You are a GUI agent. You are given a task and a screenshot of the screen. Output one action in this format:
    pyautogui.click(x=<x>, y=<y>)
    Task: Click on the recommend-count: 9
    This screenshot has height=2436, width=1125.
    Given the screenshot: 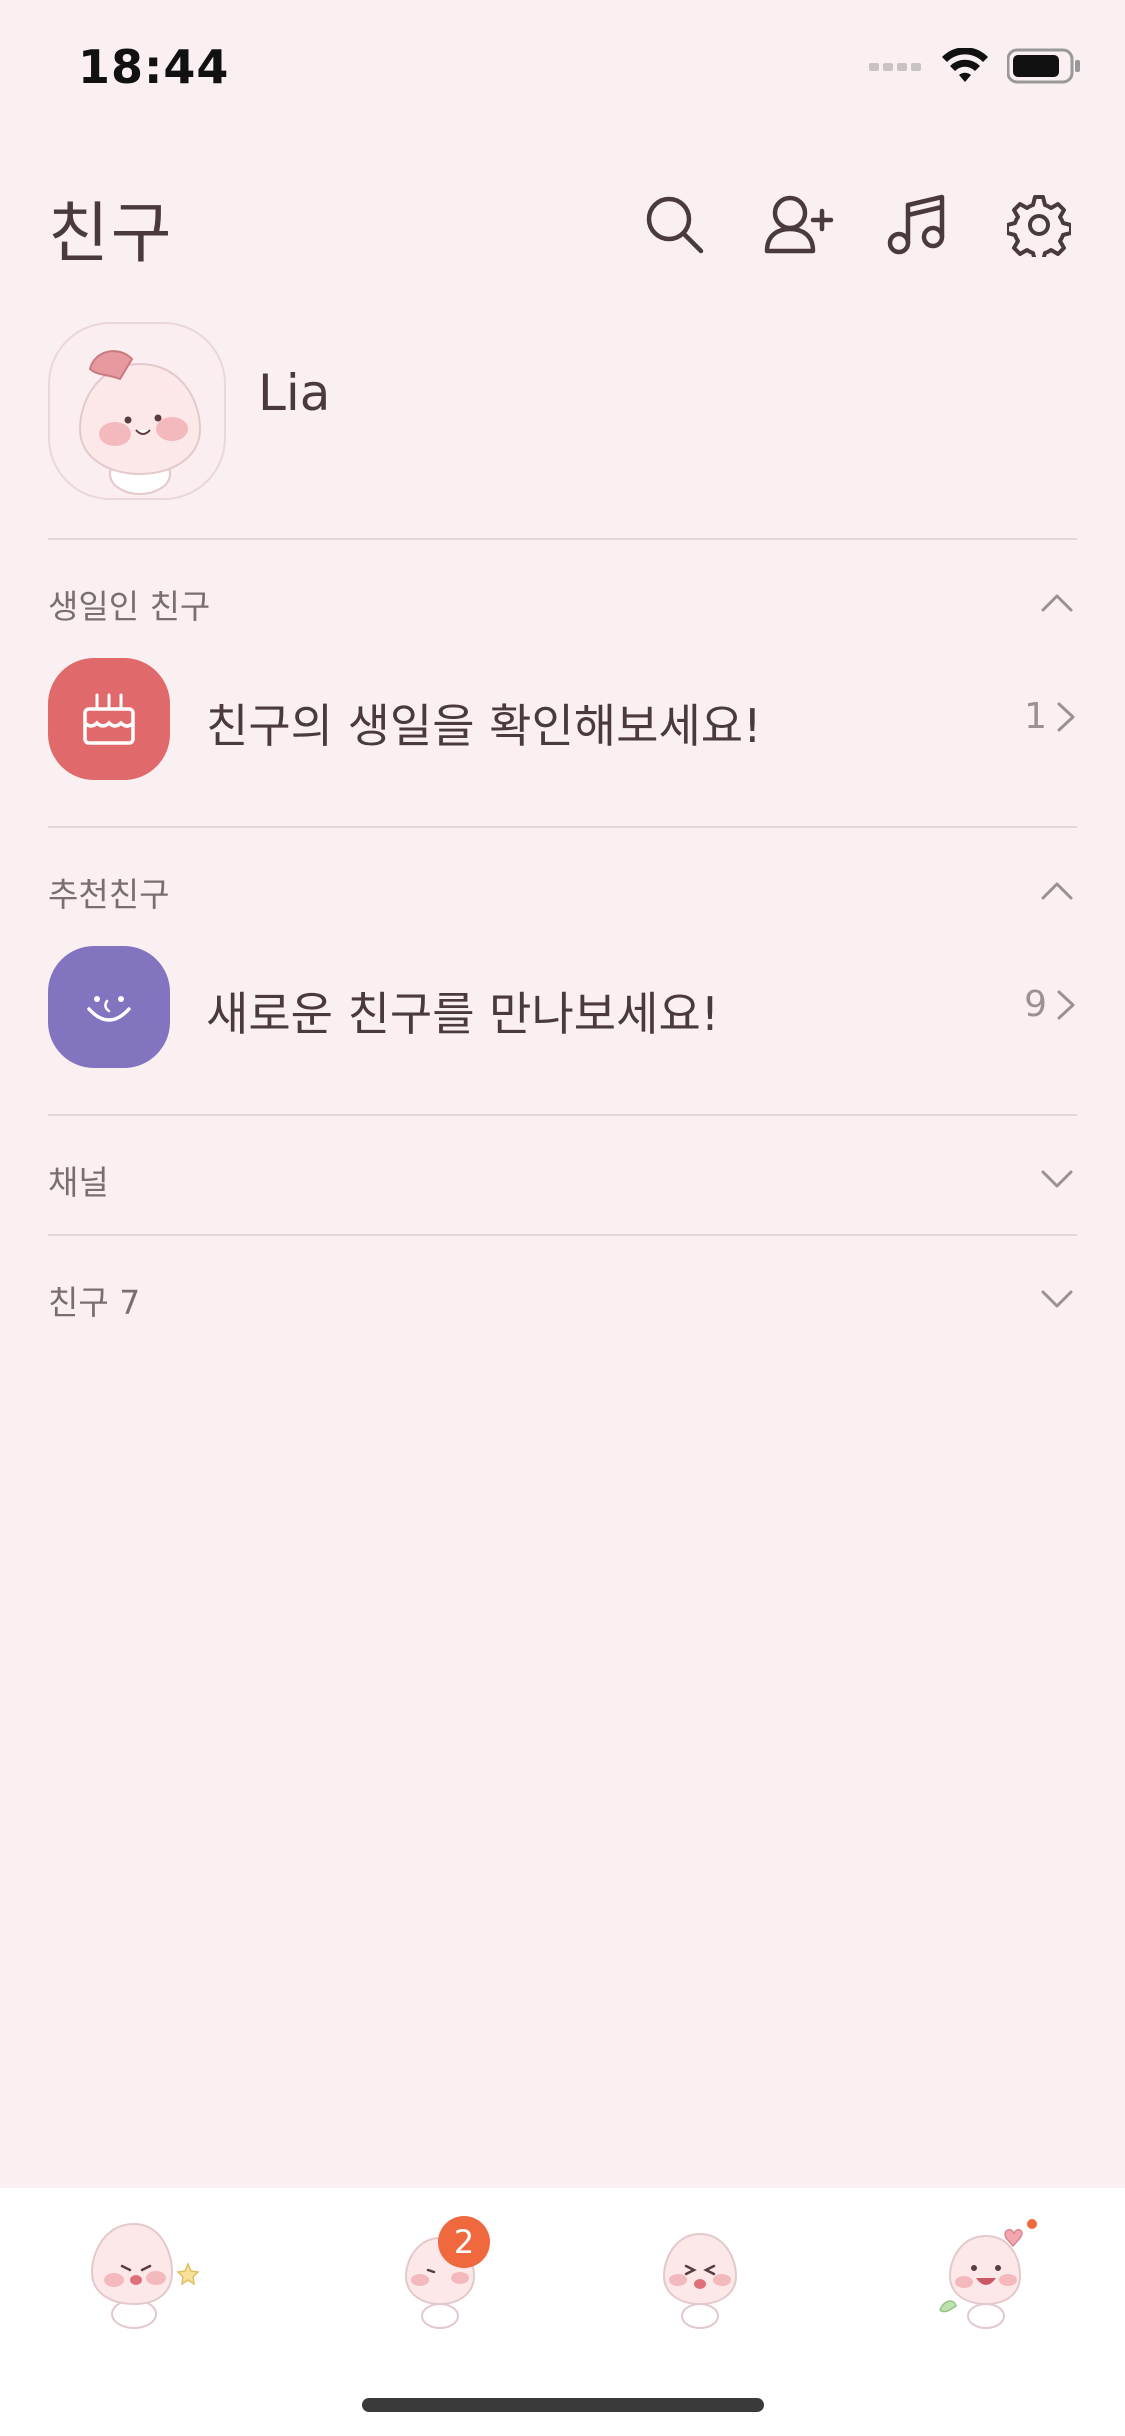 What is the action you would take?
    pyautogui.click(x=1050, y=1004)
    